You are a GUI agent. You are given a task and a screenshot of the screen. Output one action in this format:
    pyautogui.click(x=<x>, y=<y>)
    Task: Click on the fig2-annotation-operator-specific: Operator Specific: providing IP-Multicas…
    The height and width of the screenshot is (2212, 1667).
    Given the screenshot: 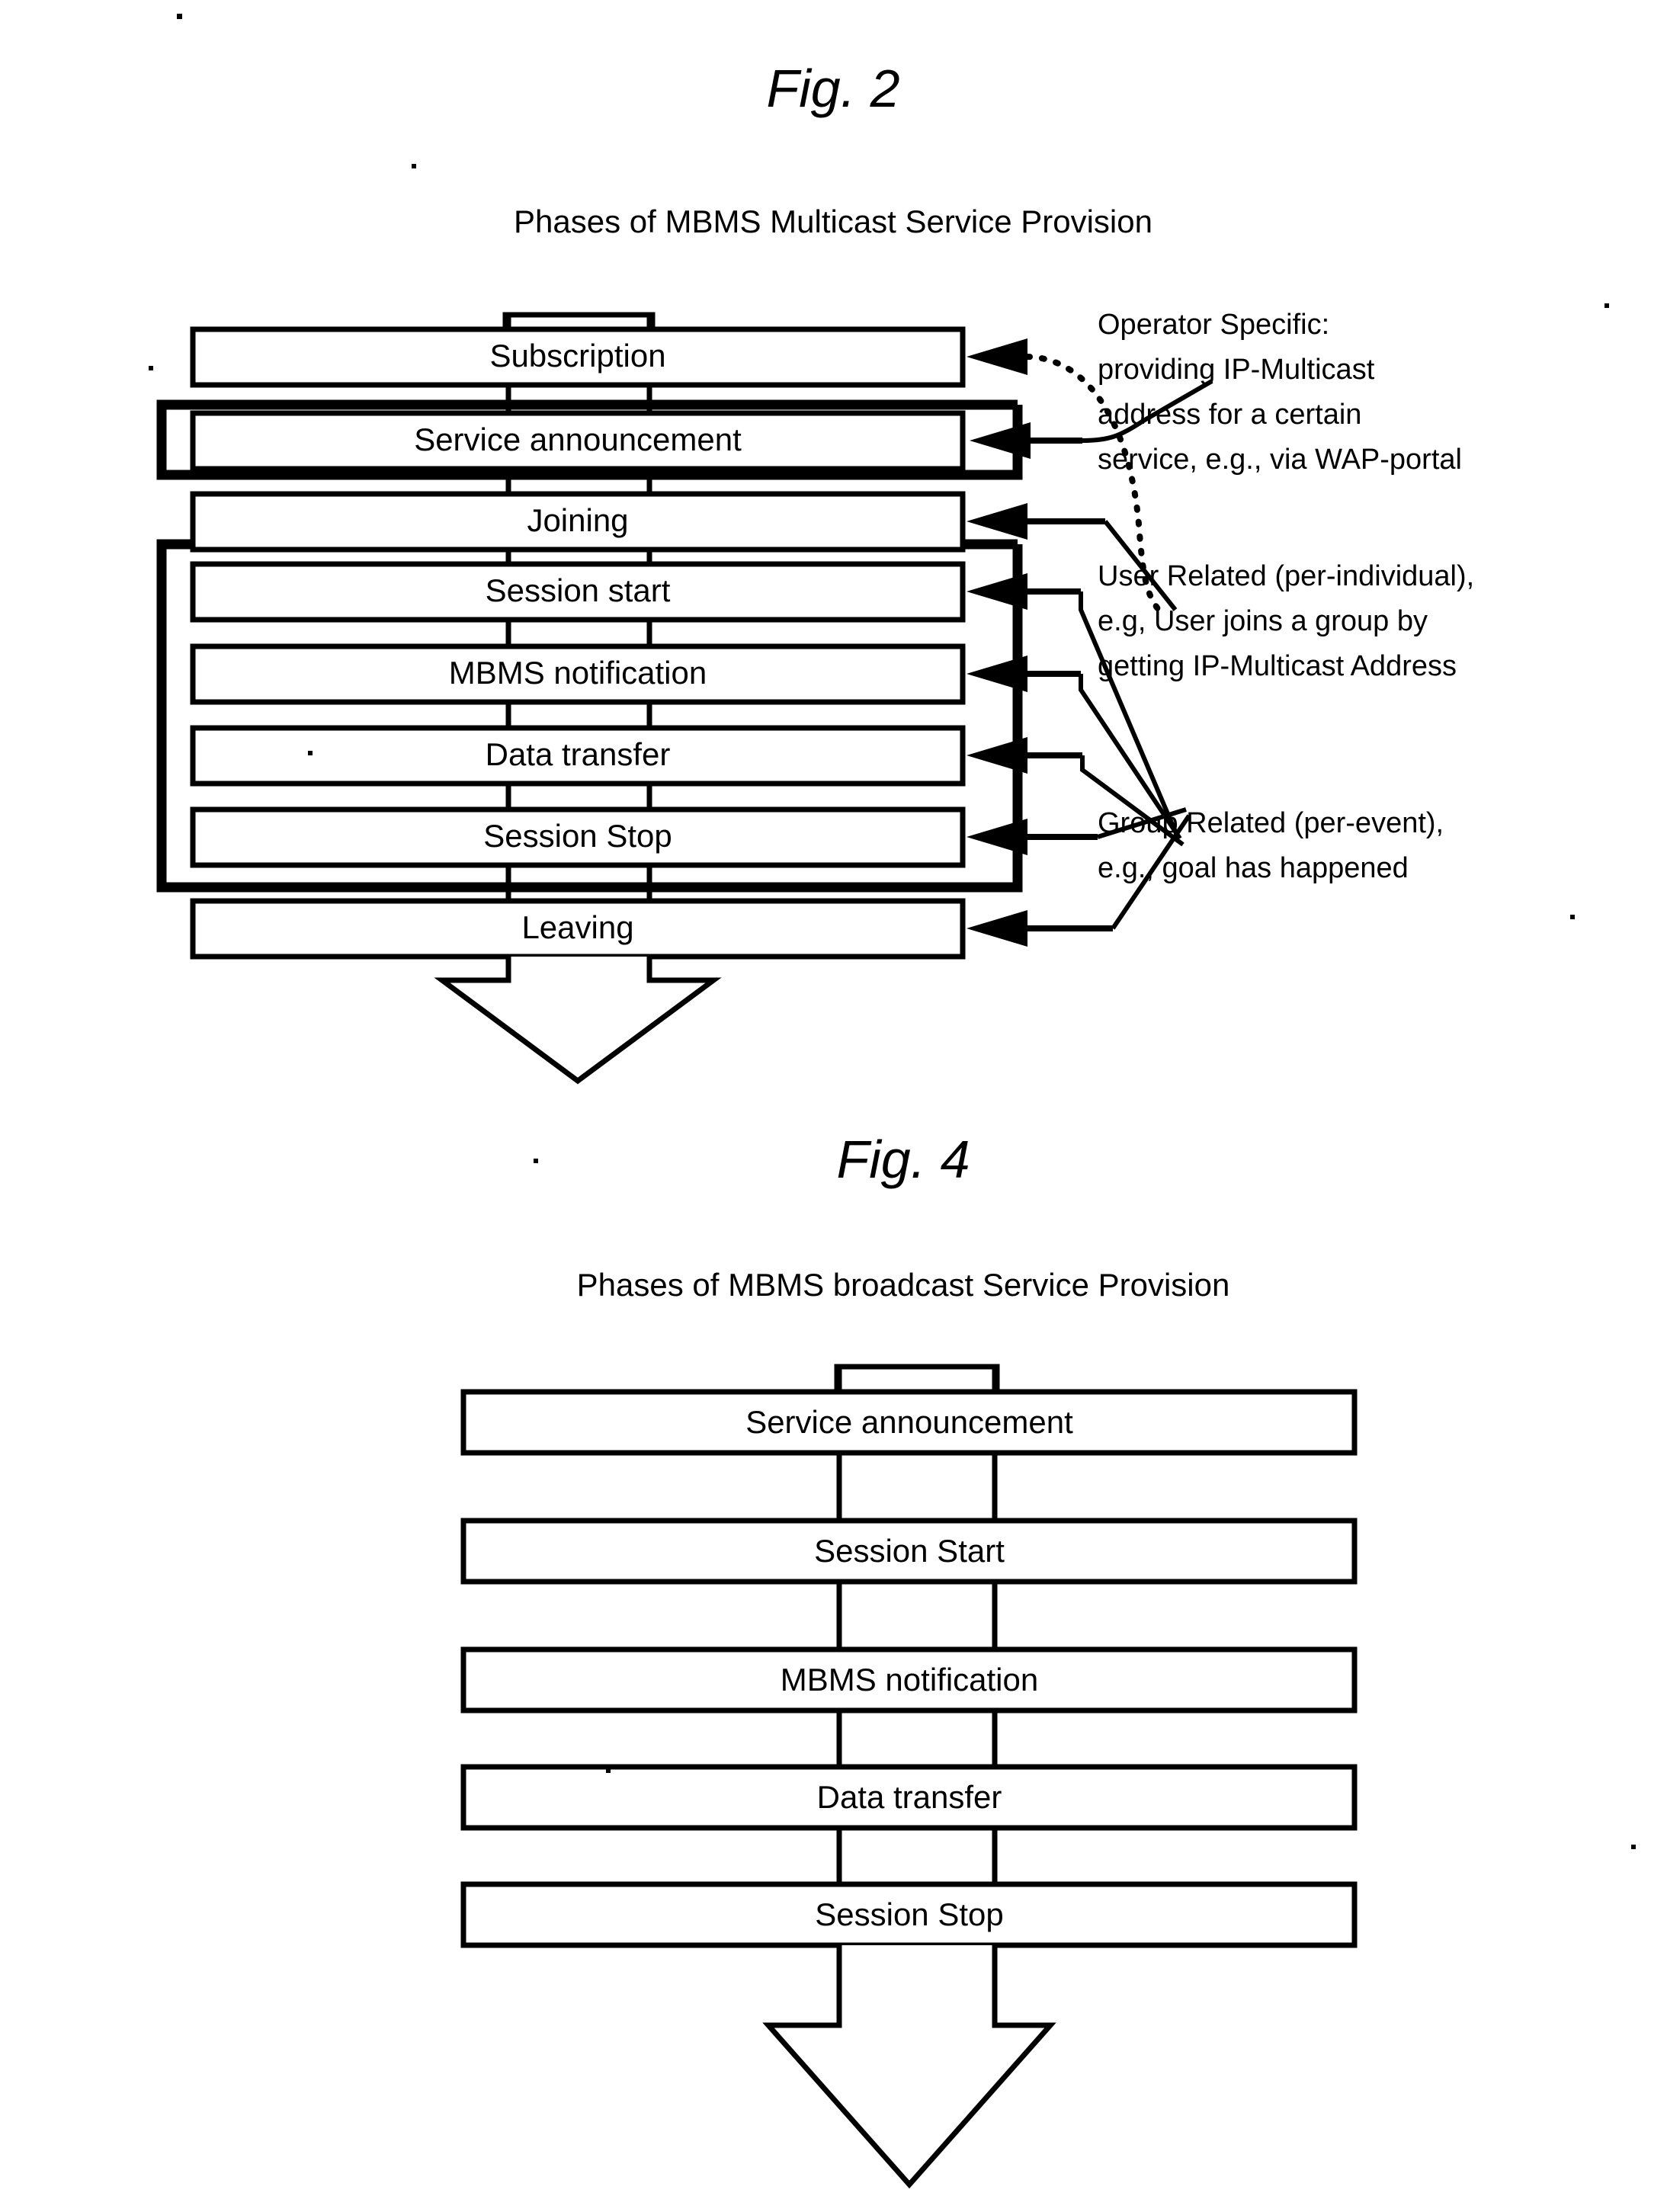 What is the action you would take?
    pyautogui.click(x=1280, y=392)
    